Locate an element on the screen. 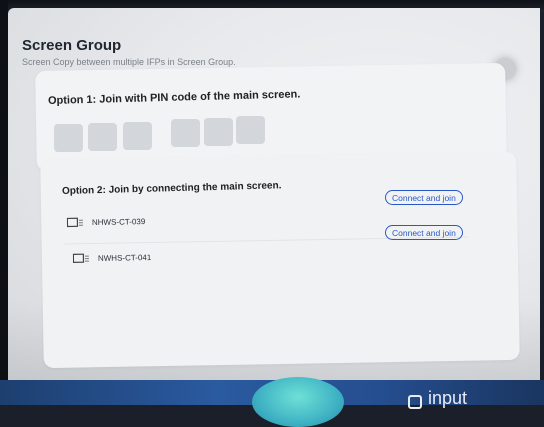 The height and width of the screenshot is (427, 544). home-orb is located at coordinates (298, 402).